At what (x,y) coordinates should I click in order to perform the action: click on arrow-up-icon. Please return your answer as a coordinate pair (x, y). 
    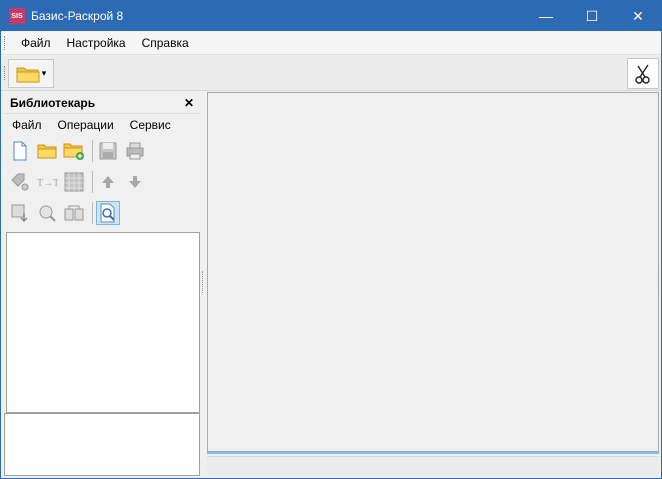
    Looking at the image, I should click on (108, 181).